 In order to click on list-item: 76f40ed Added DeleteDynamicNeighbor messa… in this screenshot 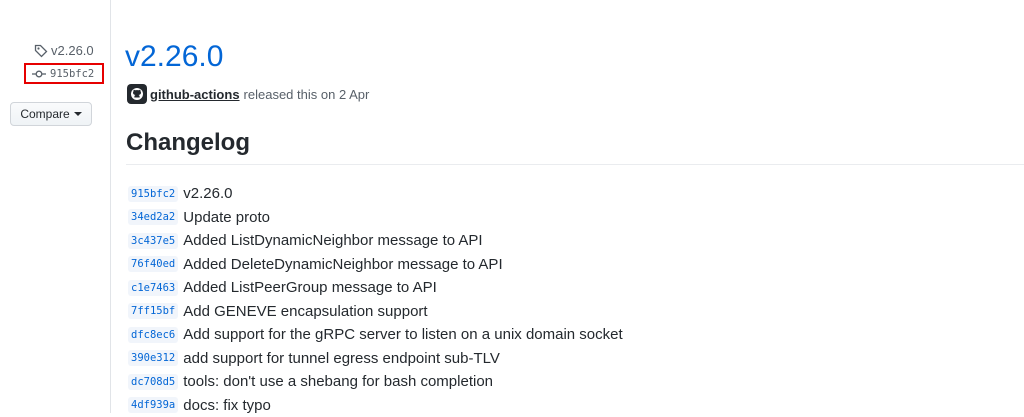, I will do `click(375, 265)`.